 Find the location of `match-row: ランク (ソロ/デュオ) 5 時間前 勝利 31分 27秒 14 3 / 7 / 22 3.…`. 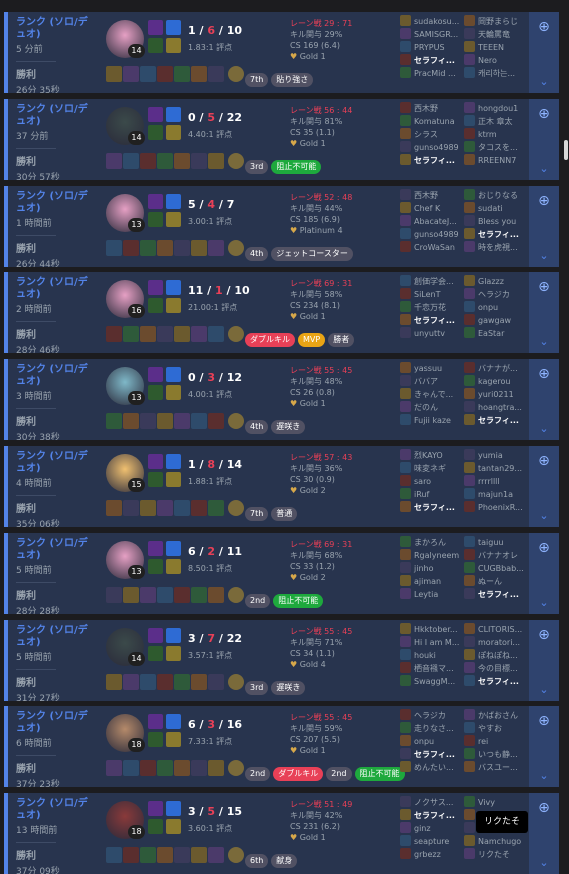

match-row: ランク (ソロ/デュオ) 5 時間前 勝利 31分 27秒 14 3 / 7 / 22 3.… is located at coordinates (281, 660).